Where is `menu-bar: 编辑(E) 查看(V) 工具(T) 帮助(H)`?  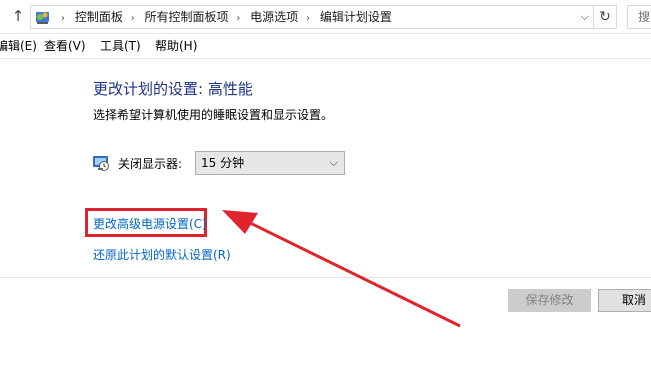 menu-bar: 编辑(E) 查看(V) 工具(T) 帮助(H) is located at coordinates (325, 46).